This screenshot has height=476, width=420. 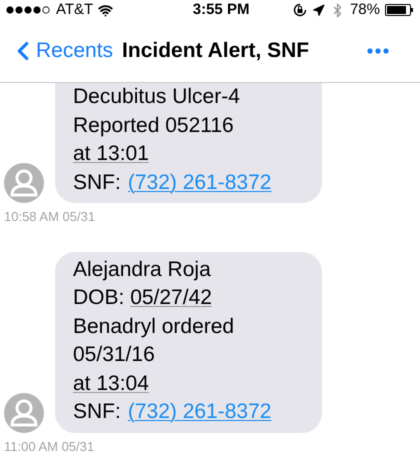 I want to click on message-line: Decubitus Ulcer-4, so click(x=156, y=97).